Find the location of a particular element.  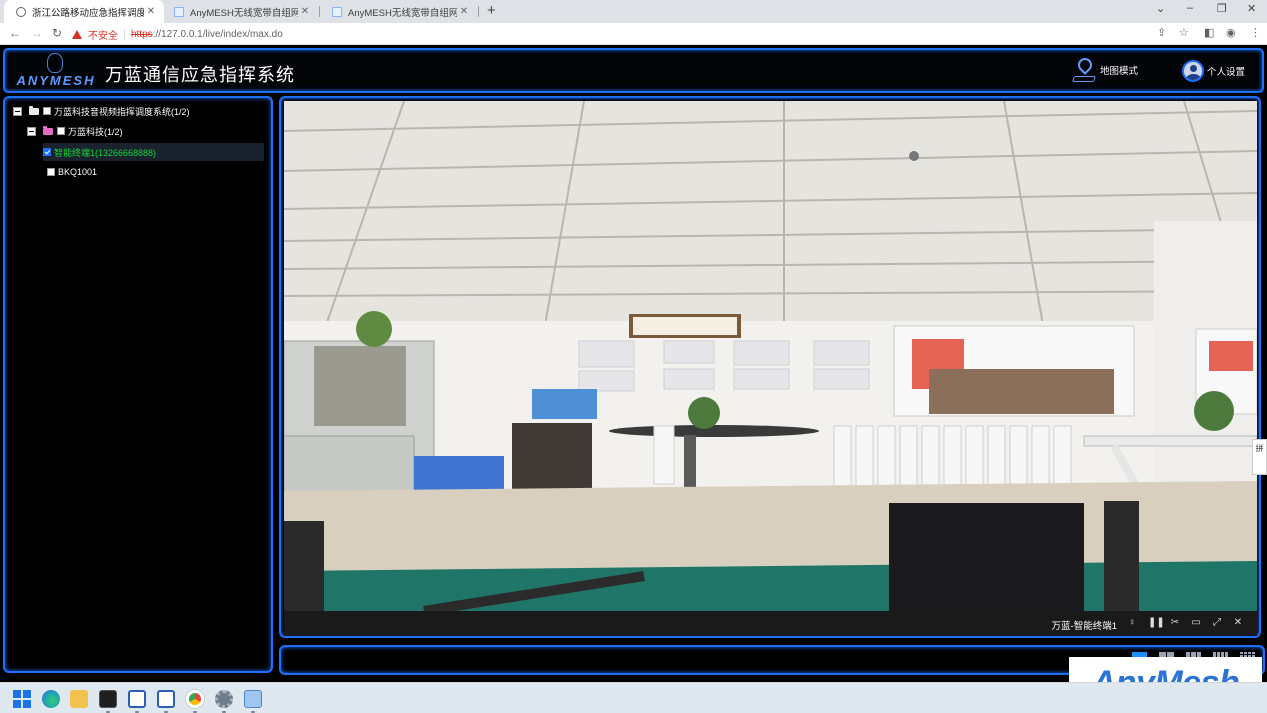

fullscreen-icon: ⤢ is located at coordinates (1217, 623).